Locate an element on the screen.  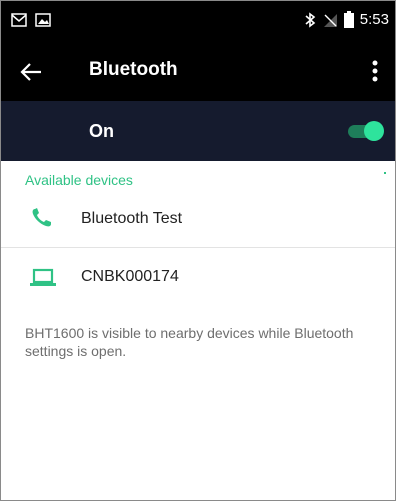
laptop-icon is located at coordinates (43, 277).